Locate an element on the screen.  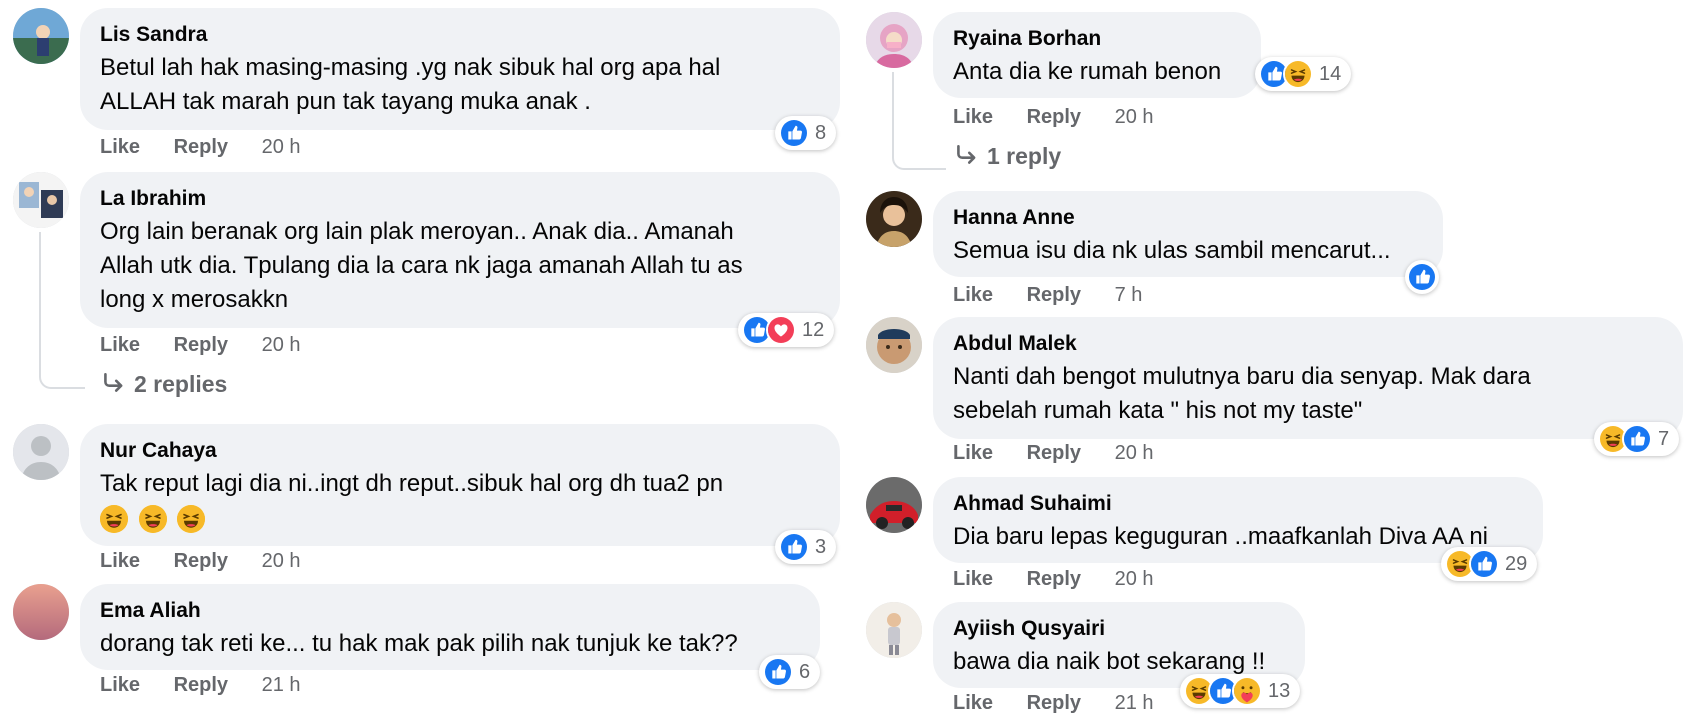
comment-author: Ema Aliah is located at coordinates (450, 611).